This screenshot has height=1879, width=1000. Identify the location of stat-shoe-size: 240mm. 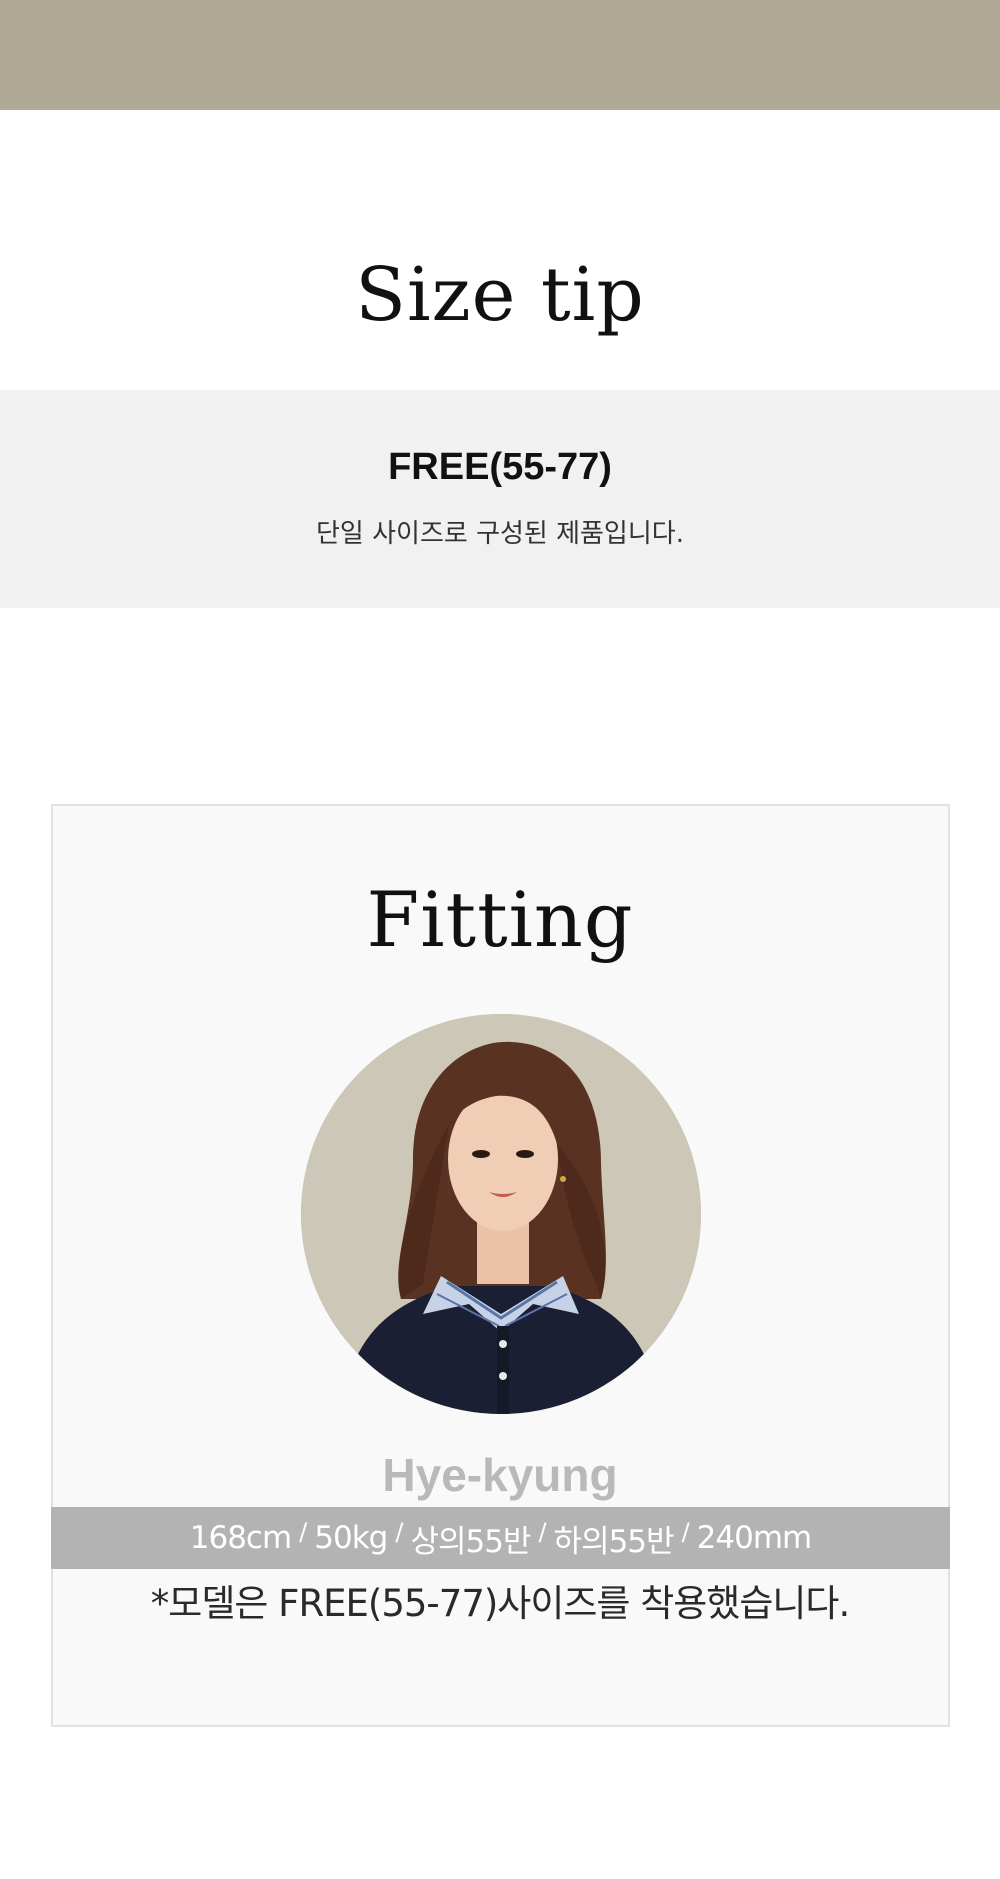
(754, 1538).